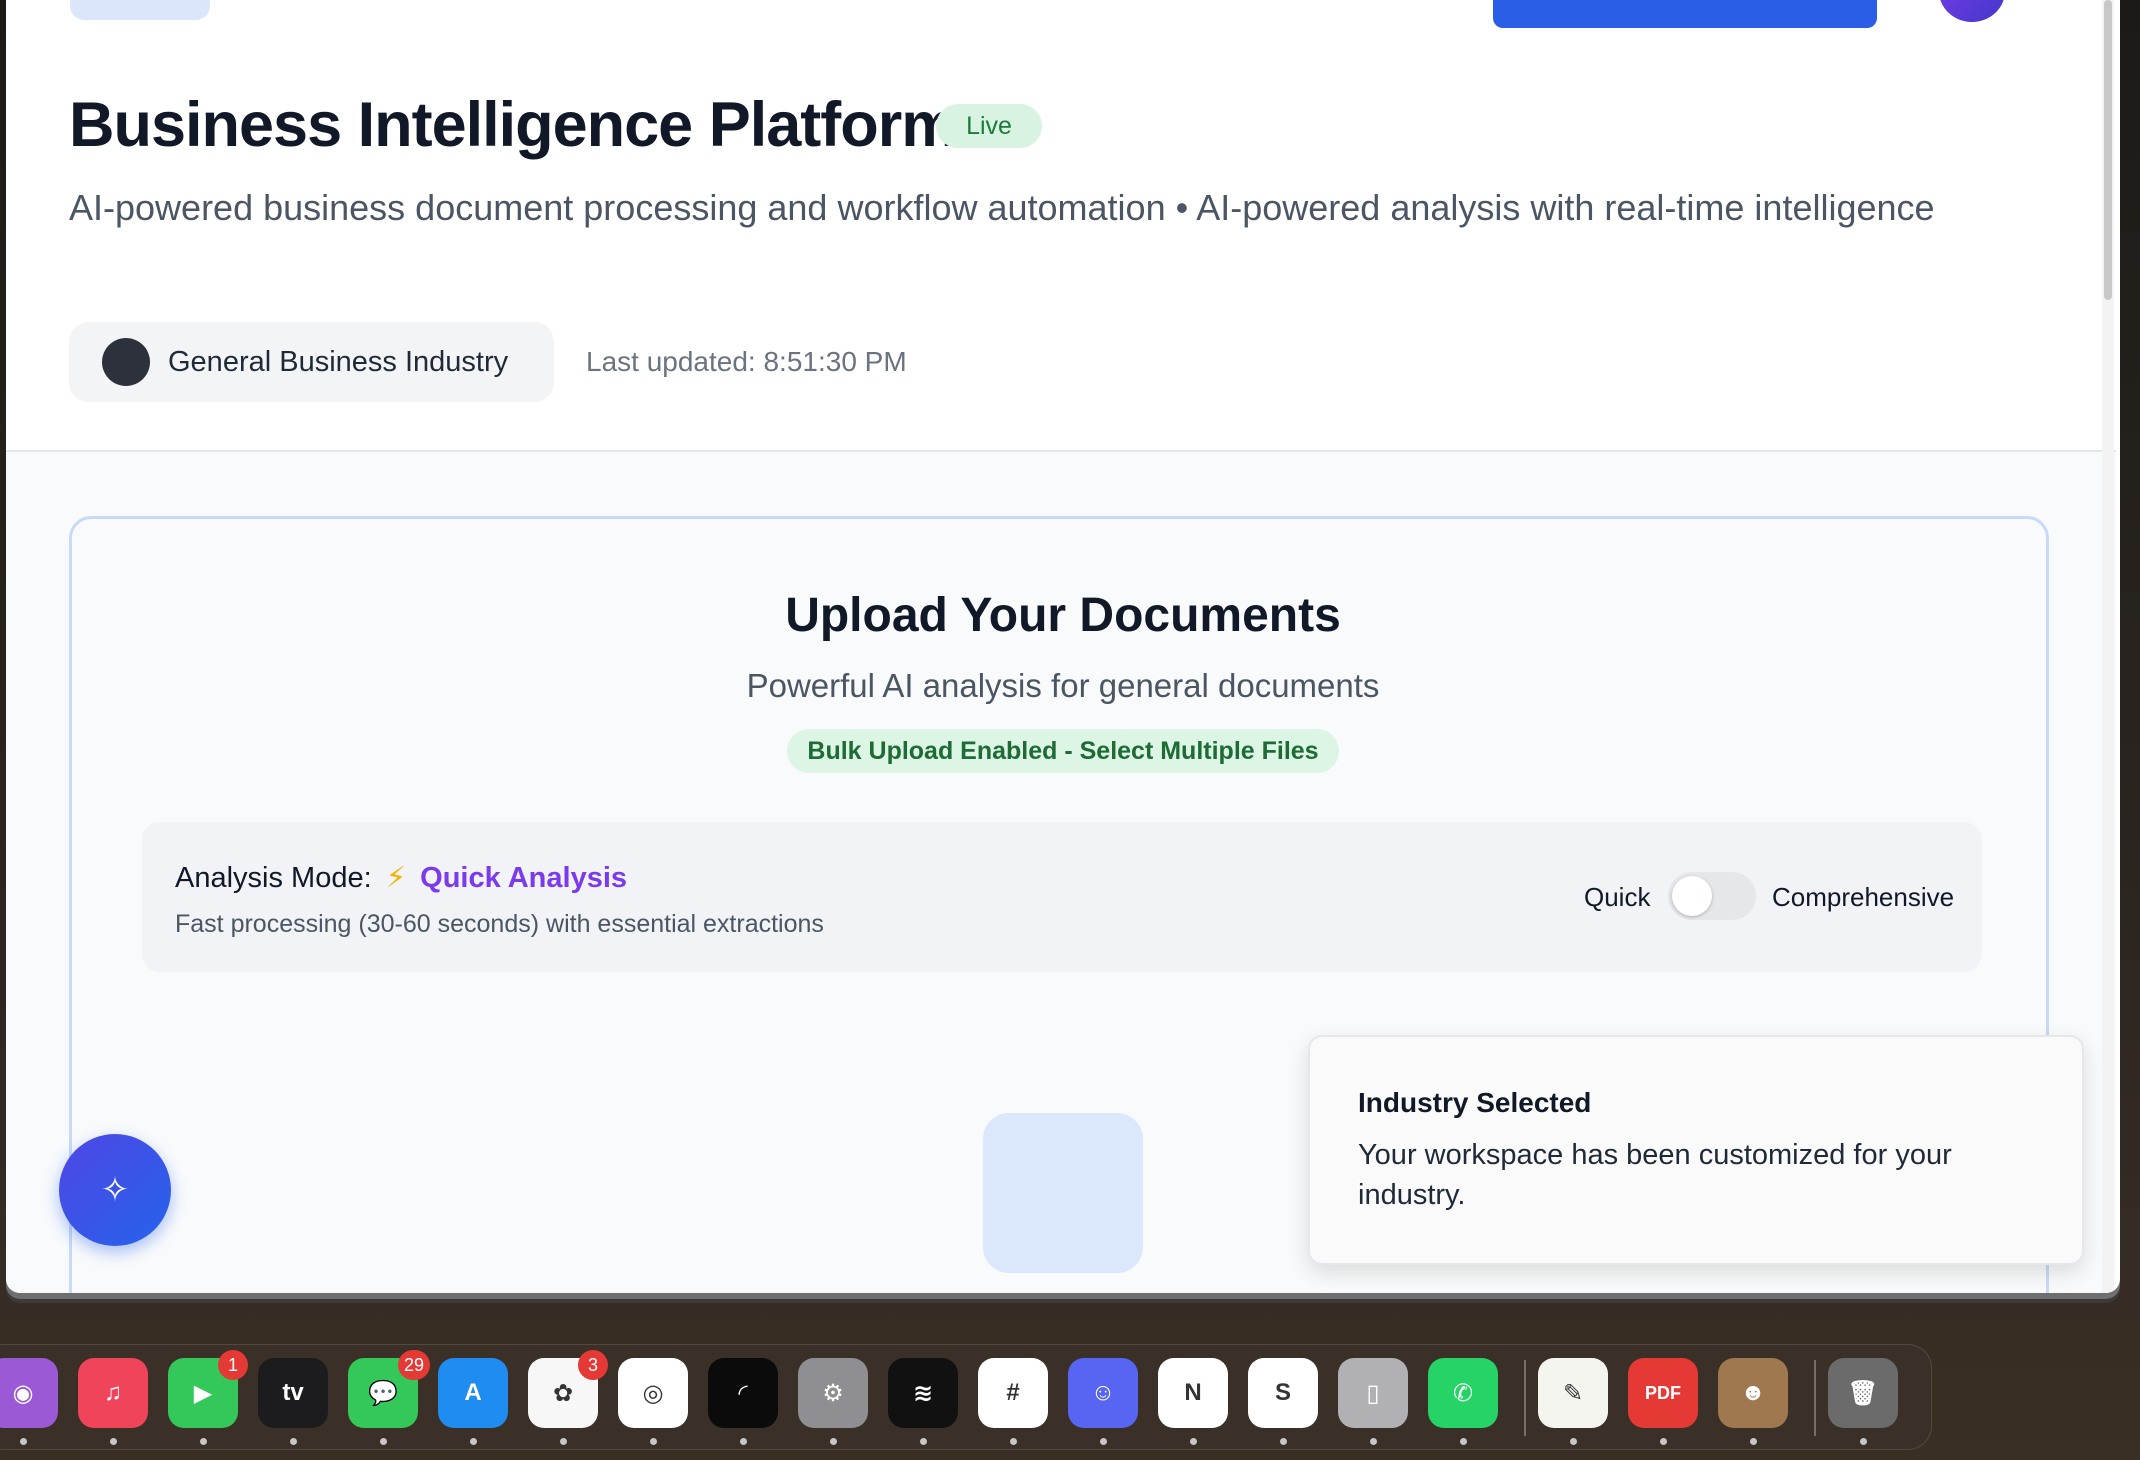 The image size is (2140, 1460). I want to click on dock-spotify: ≋, so click(923, 1393).